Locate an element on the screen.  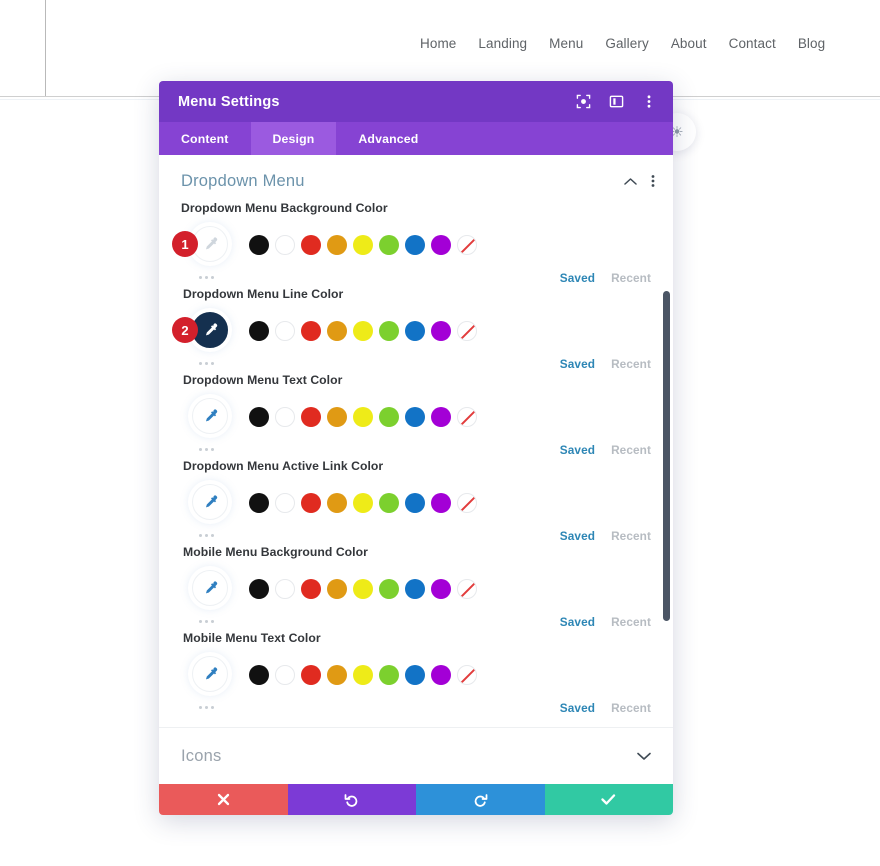
scrollbar-track is located at coordinates (666, 441).